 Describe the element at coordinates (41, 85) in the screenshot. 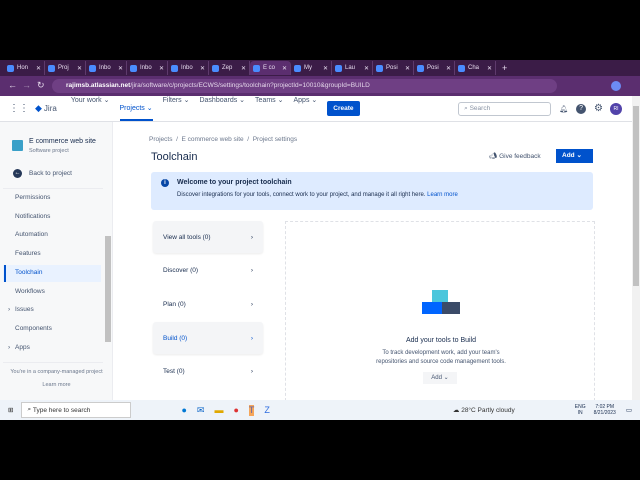

I see `reload-icon: ↻` at that location.